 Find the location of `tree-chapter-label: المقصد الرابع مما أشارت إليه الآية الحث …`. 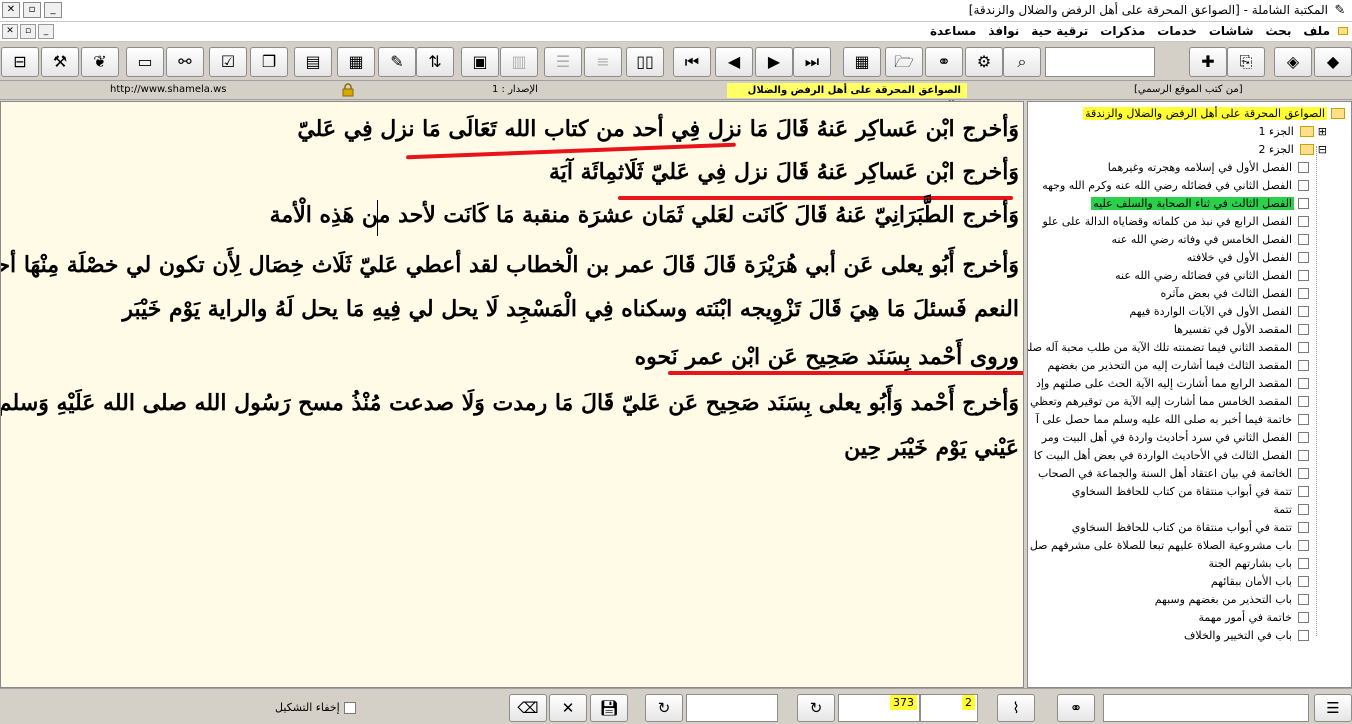

tree-chapter-label: المقصد الرابع مما أشارت إليه الآية الحث … is located at coordinates (1163, 383).